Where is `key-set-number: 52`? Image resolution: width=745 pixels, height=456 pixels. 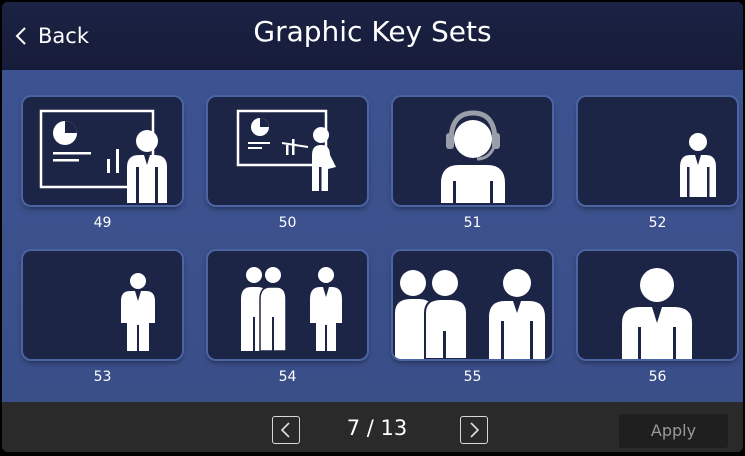 key-set-number: 52 is located at coordinates (657, 223).